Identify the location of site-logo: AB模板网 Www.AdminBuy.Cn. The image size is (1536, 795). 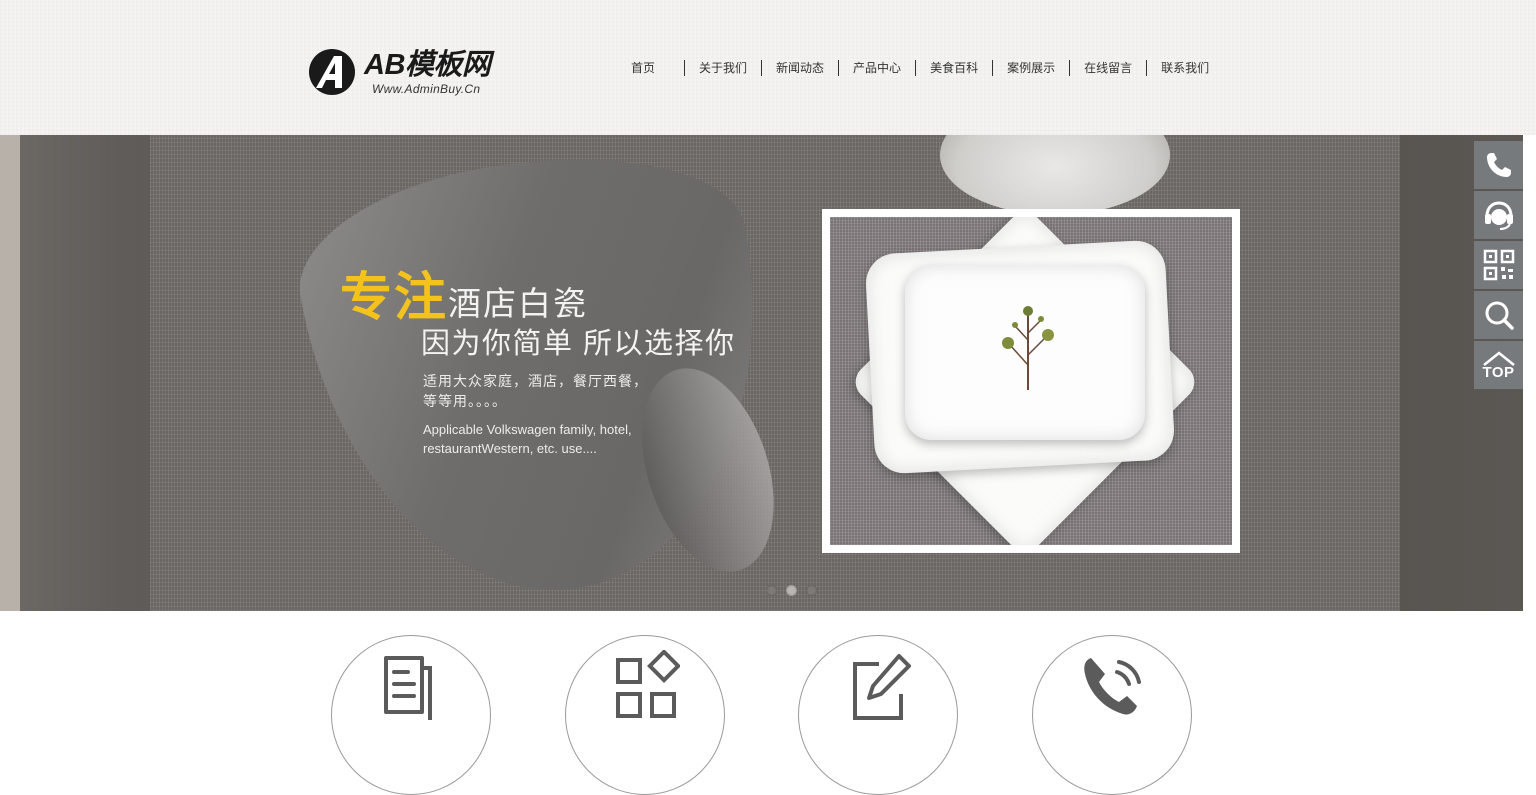
(413, 74).